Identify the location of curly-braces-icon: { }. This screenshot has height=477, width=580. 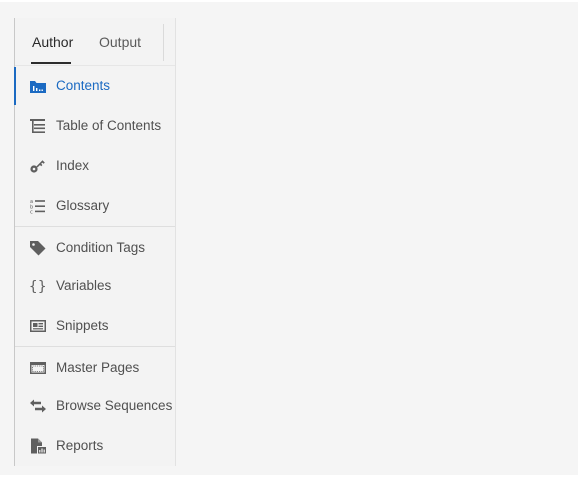
(38, 286).